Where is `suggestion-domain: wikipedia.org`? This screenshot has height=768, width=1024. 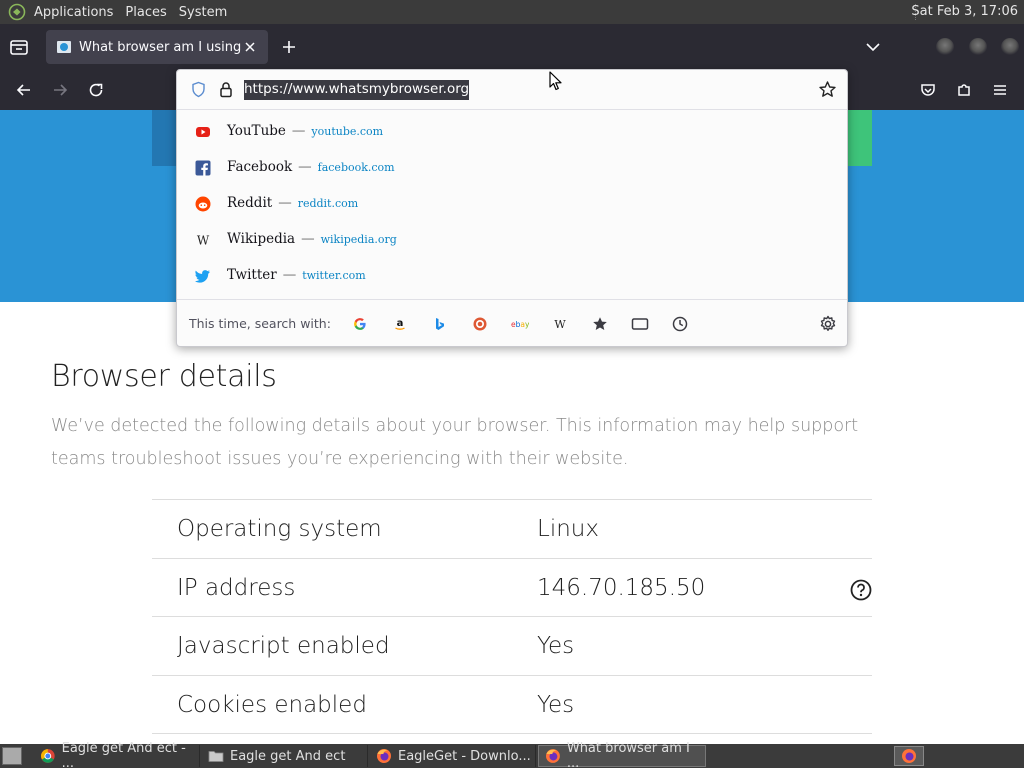 suggestion-domain: wikipedia.org is located at coordinates (358, 239).